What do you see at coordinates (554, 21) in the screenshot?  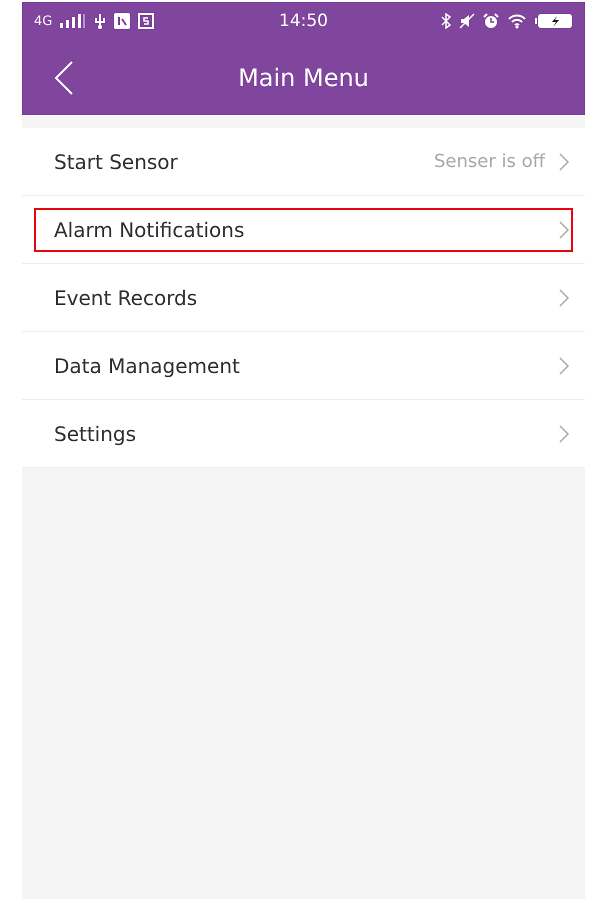 I see `battery-icon` at bounding box center [554, 21].